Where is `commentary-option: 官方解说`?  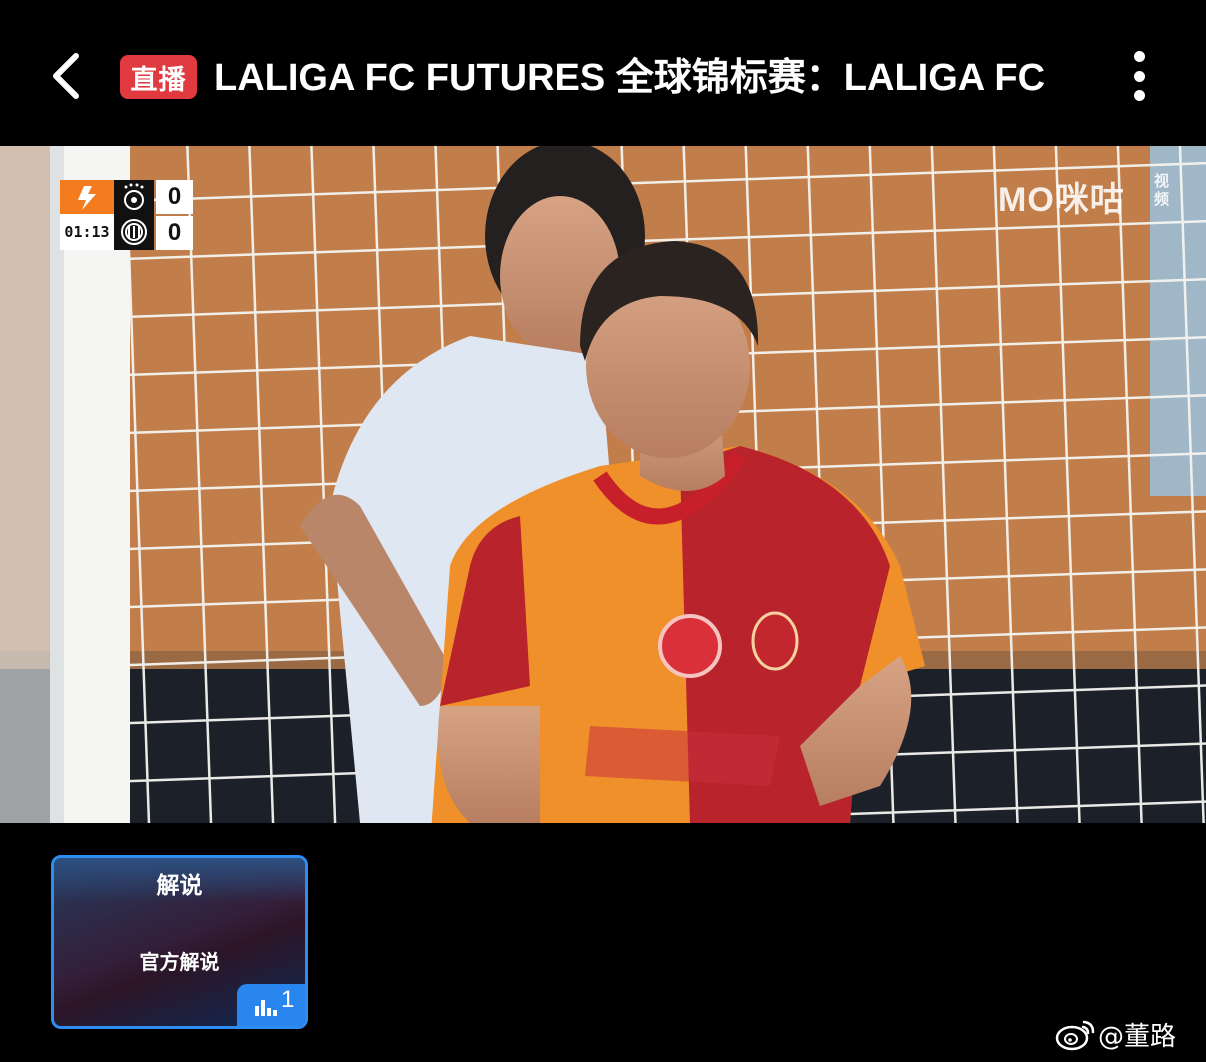
commentary-option: 官方解说 is located at coordinates (179, 962).